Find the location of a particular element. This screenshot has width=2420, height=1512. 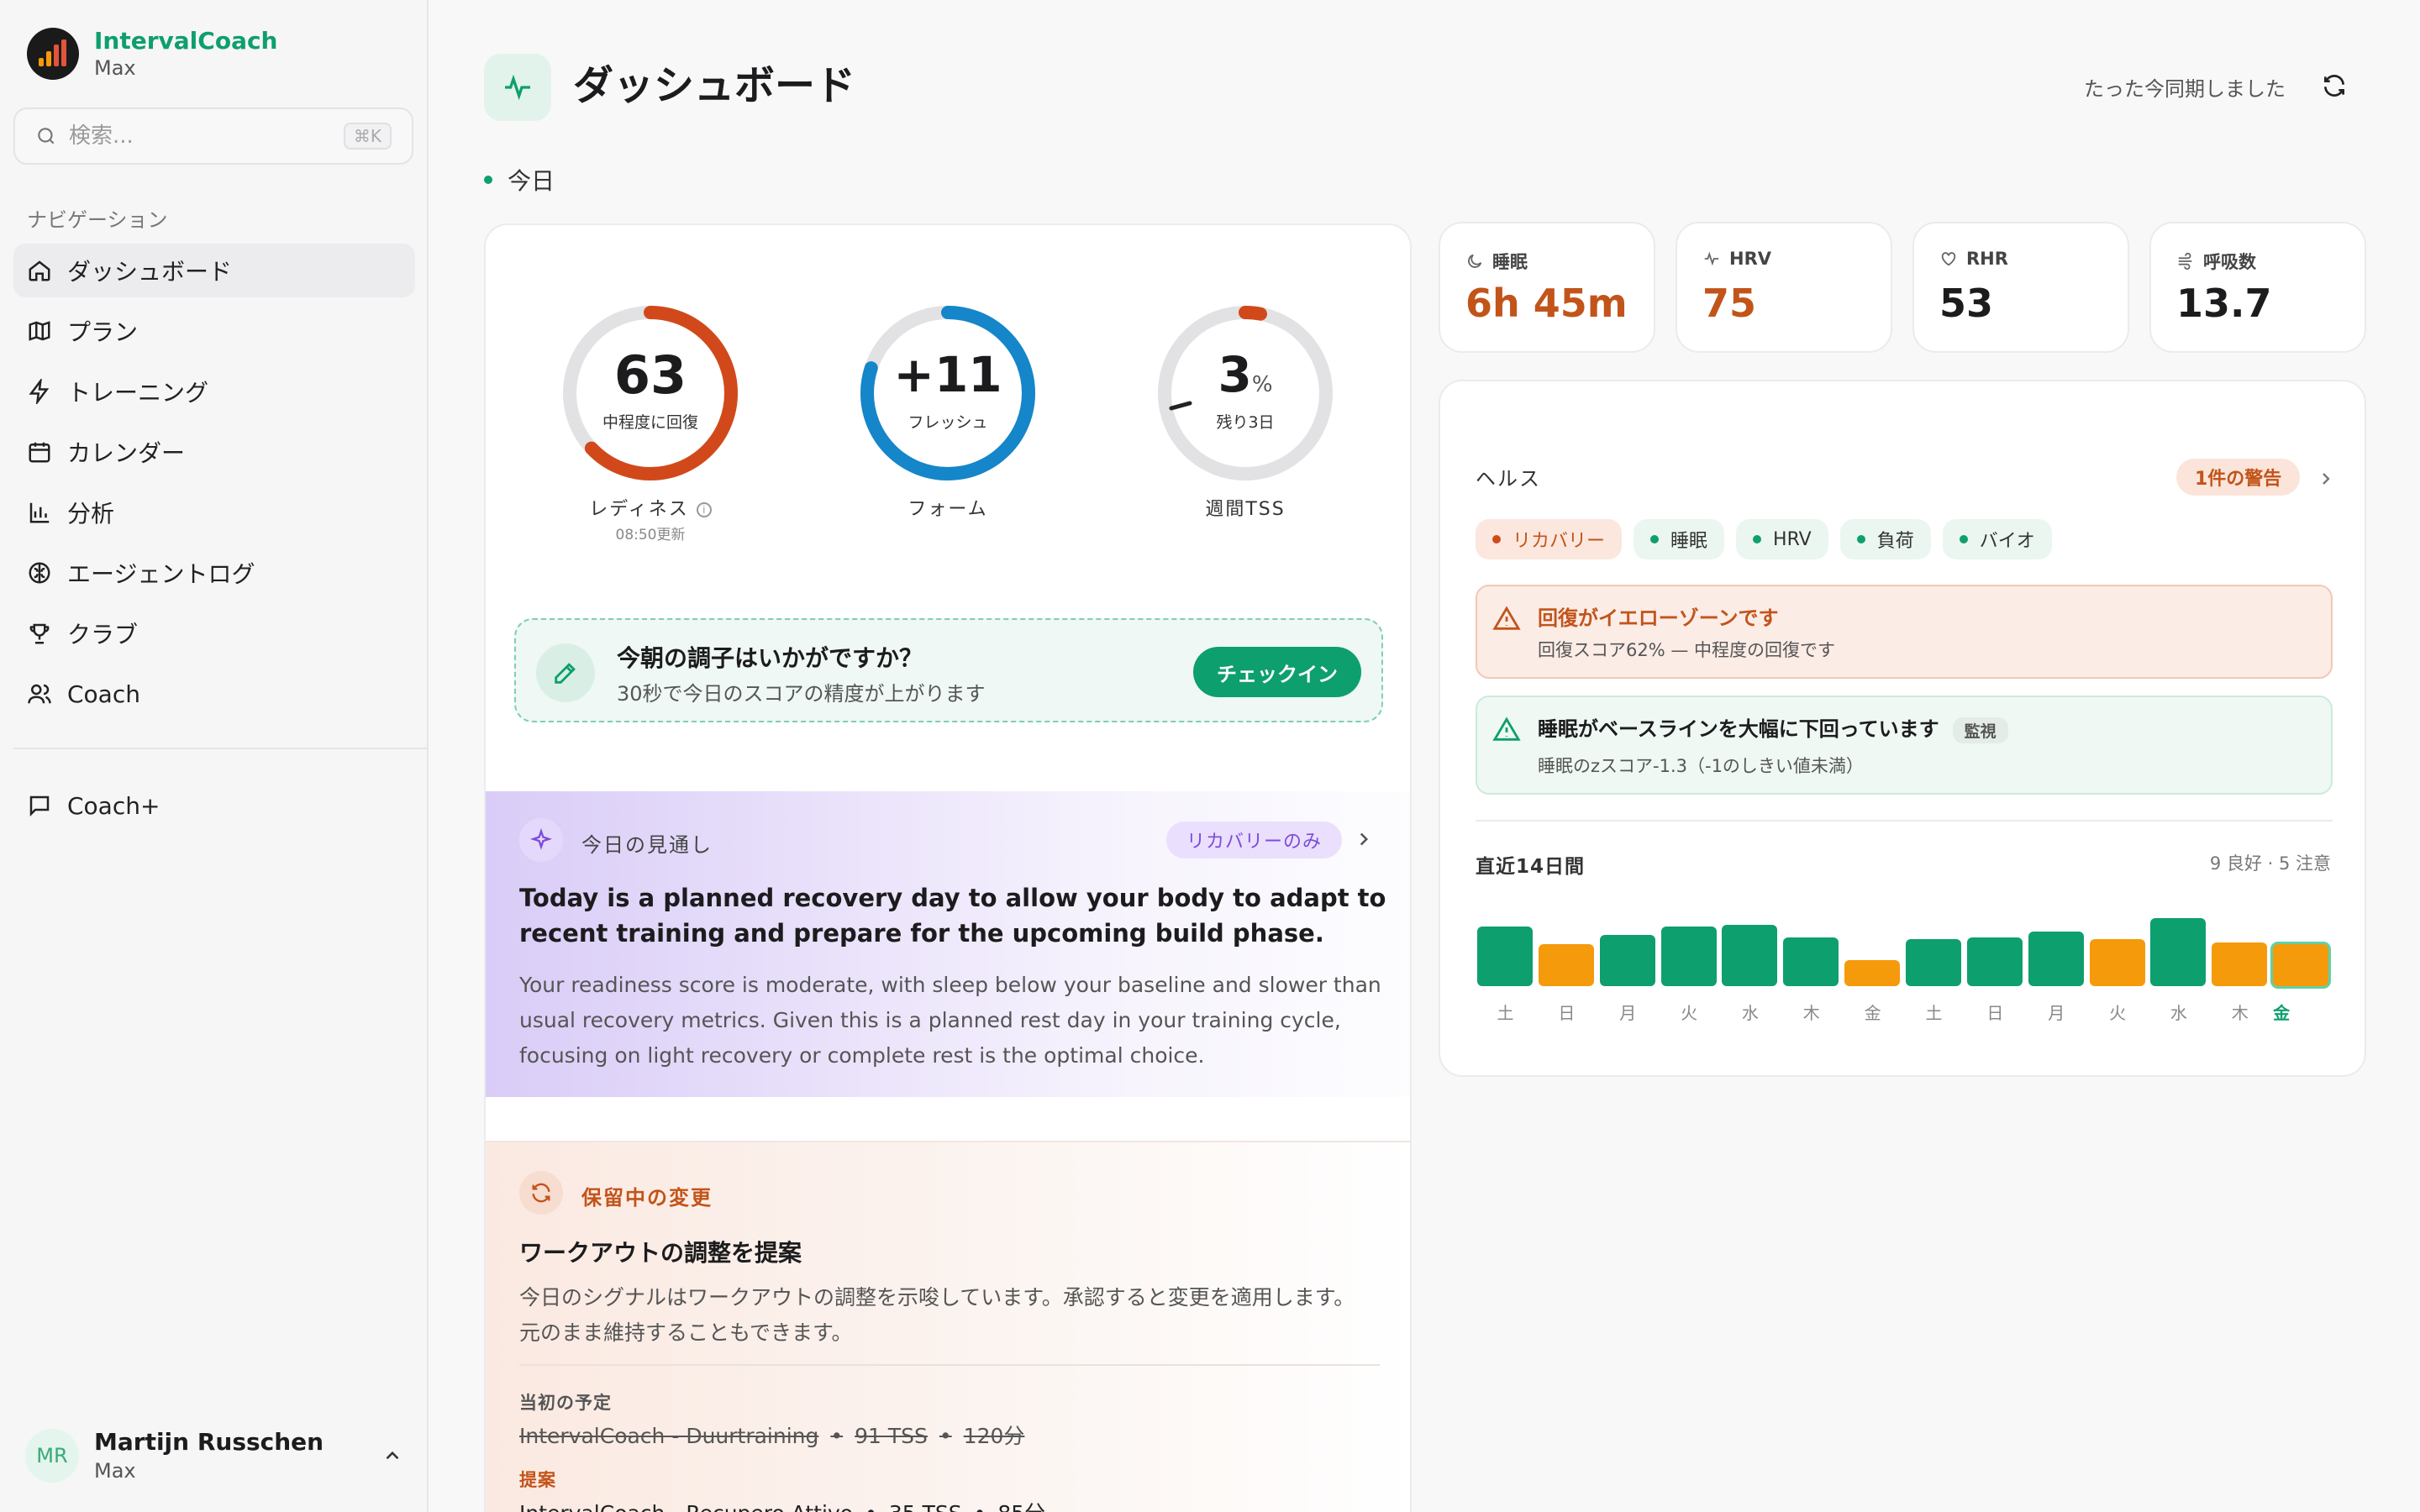

alert-count-badge: 1件の警告 is located at coordinates (2238, 477).